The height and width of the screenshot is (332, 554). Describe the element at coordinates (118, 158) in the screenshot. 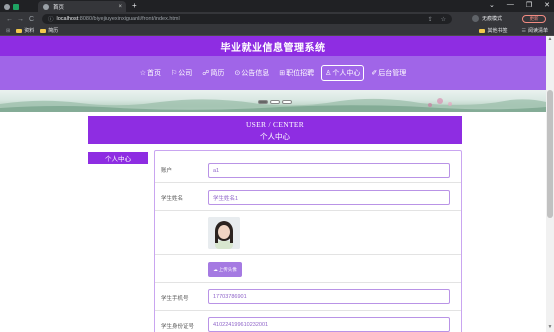

I see `side-menu-personal-center: 个人中心` at that location.